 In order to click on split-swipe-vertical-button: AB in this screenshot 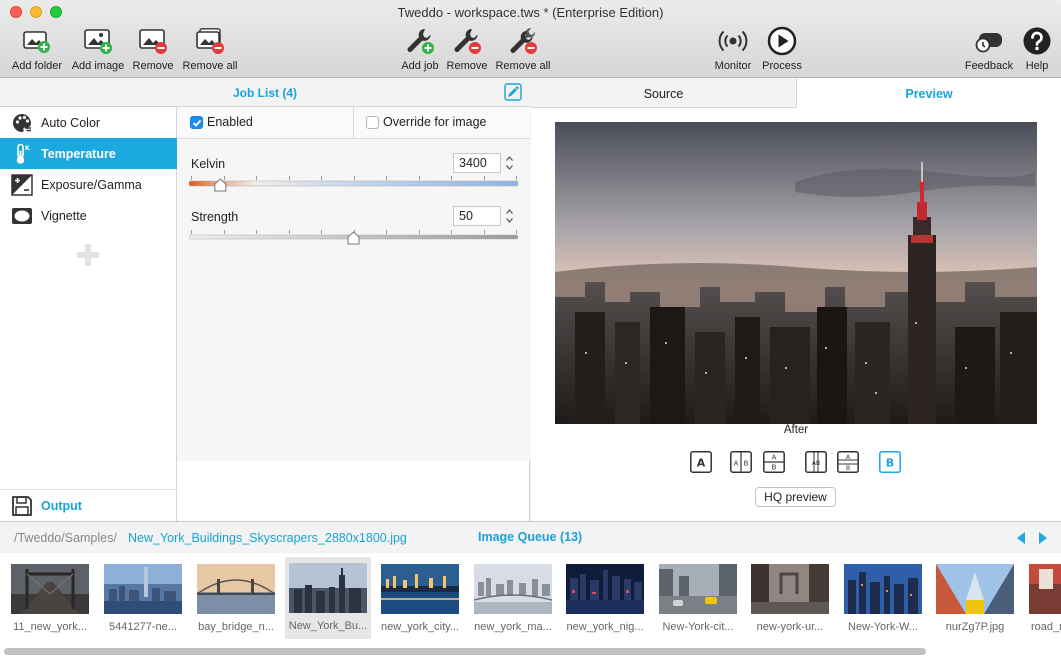, I will do `click(816, 462)`.